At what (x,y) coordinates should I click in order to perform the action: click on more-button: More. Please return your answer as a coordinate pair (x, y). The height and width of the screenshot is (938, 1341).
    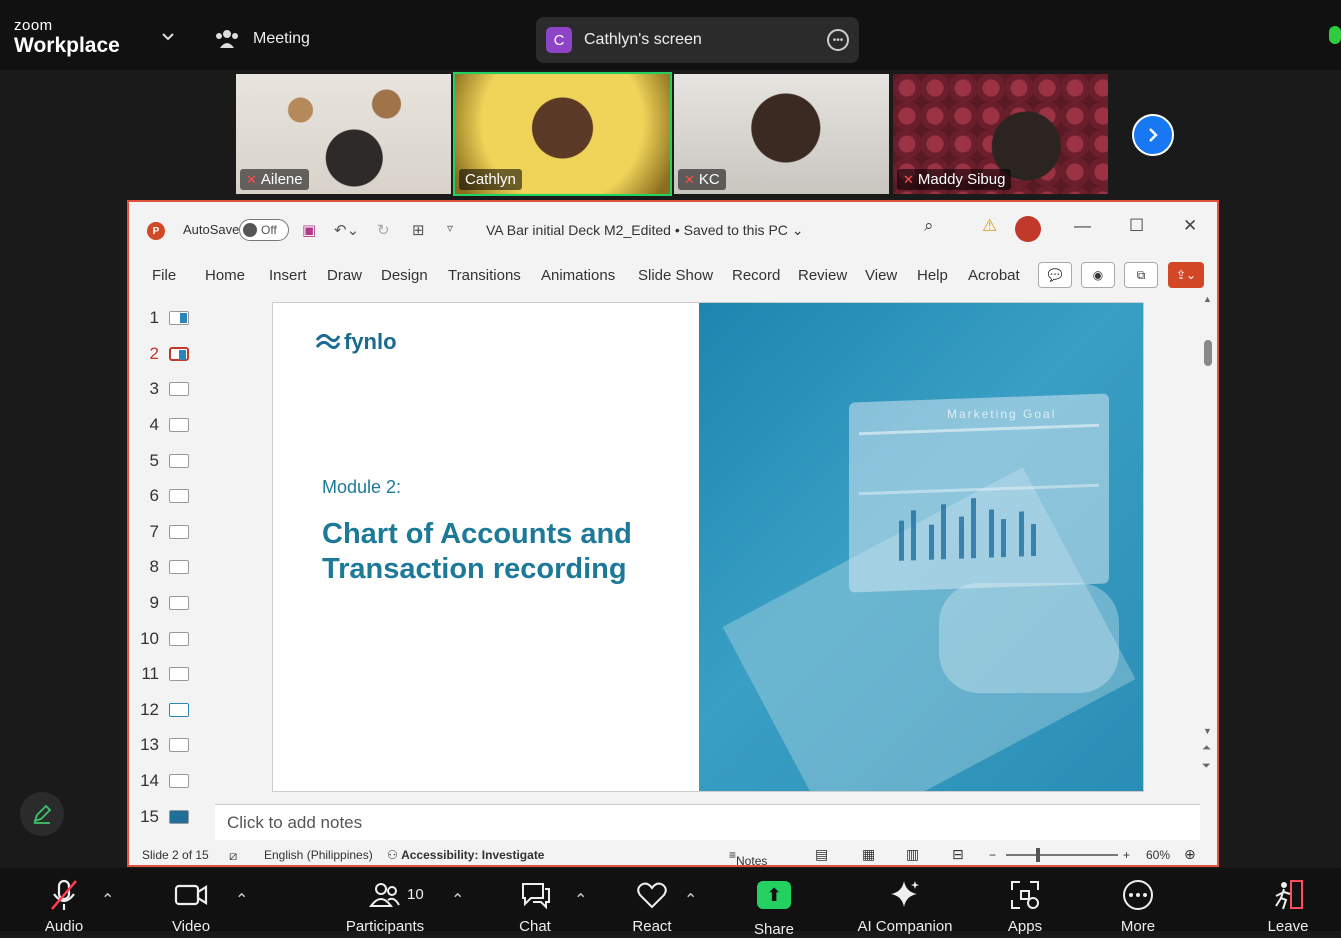
    Looking at the image, I should click on (1138, 906).